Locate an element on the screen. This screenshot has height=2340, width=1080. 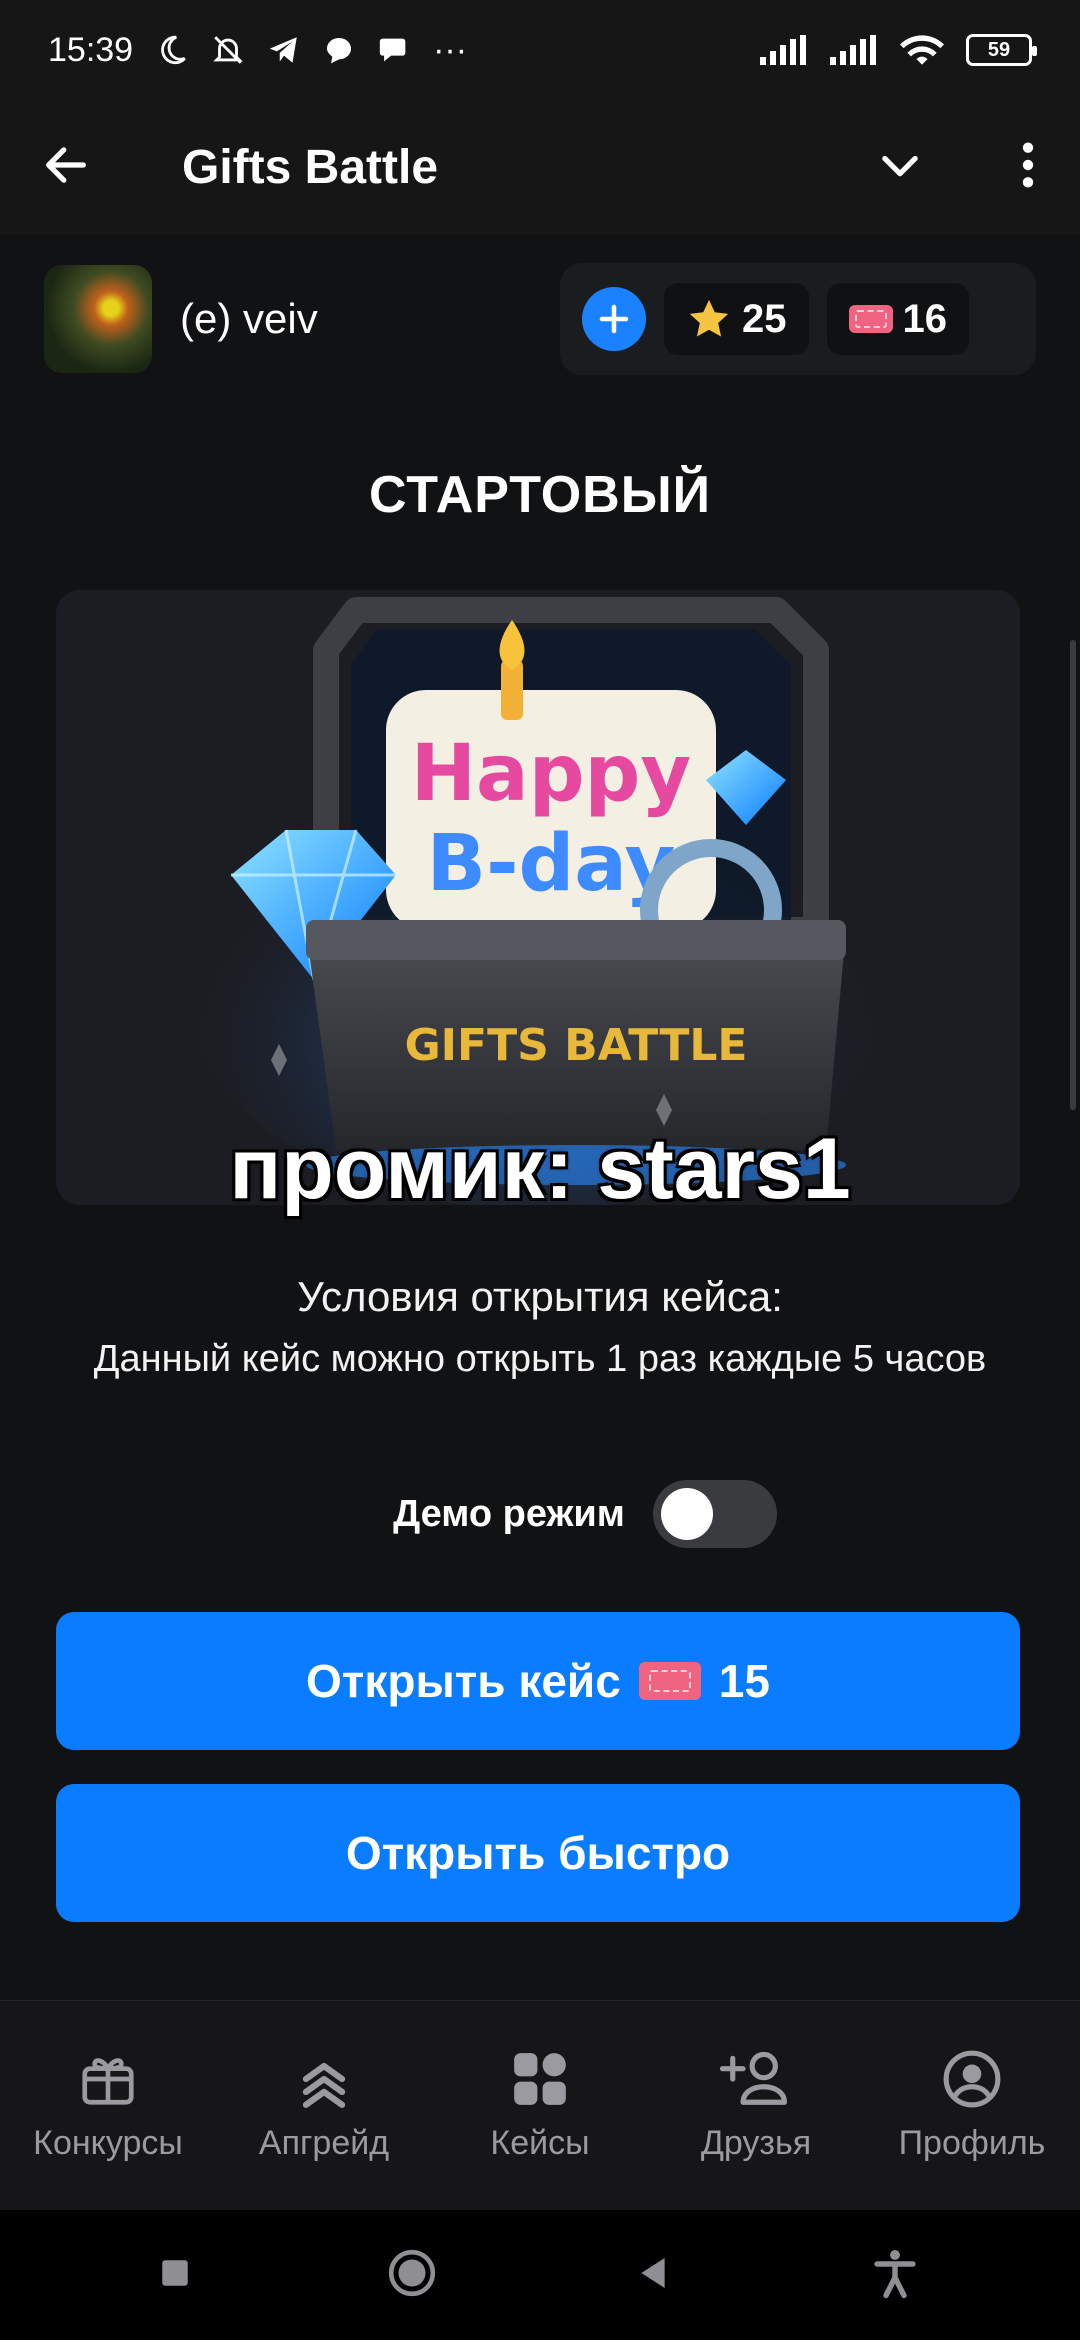
tab-upgrade: Апгрейд is located at coordinates (324, 2105).